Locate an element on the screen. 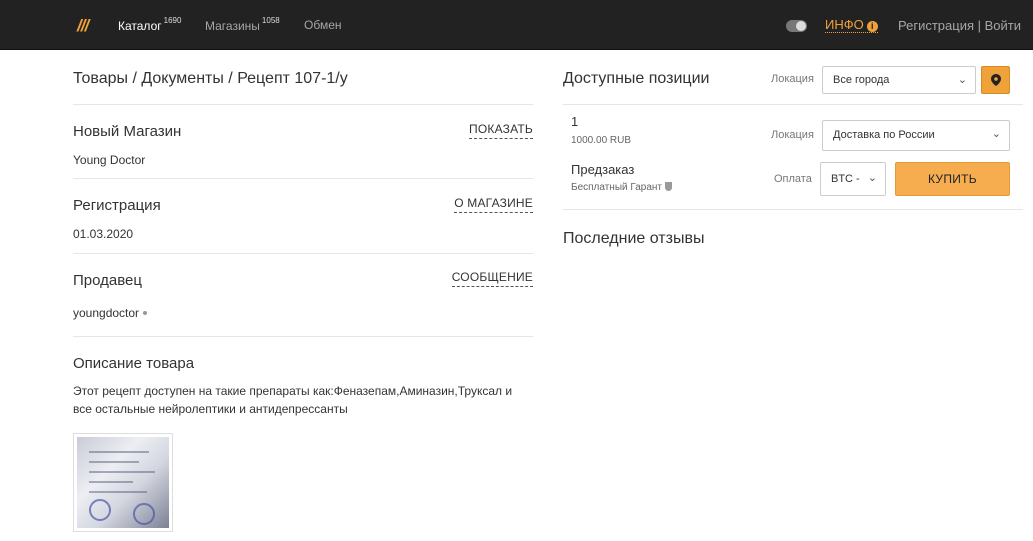  nav-shops-label: Магазины is located at coordinates (232, 26).